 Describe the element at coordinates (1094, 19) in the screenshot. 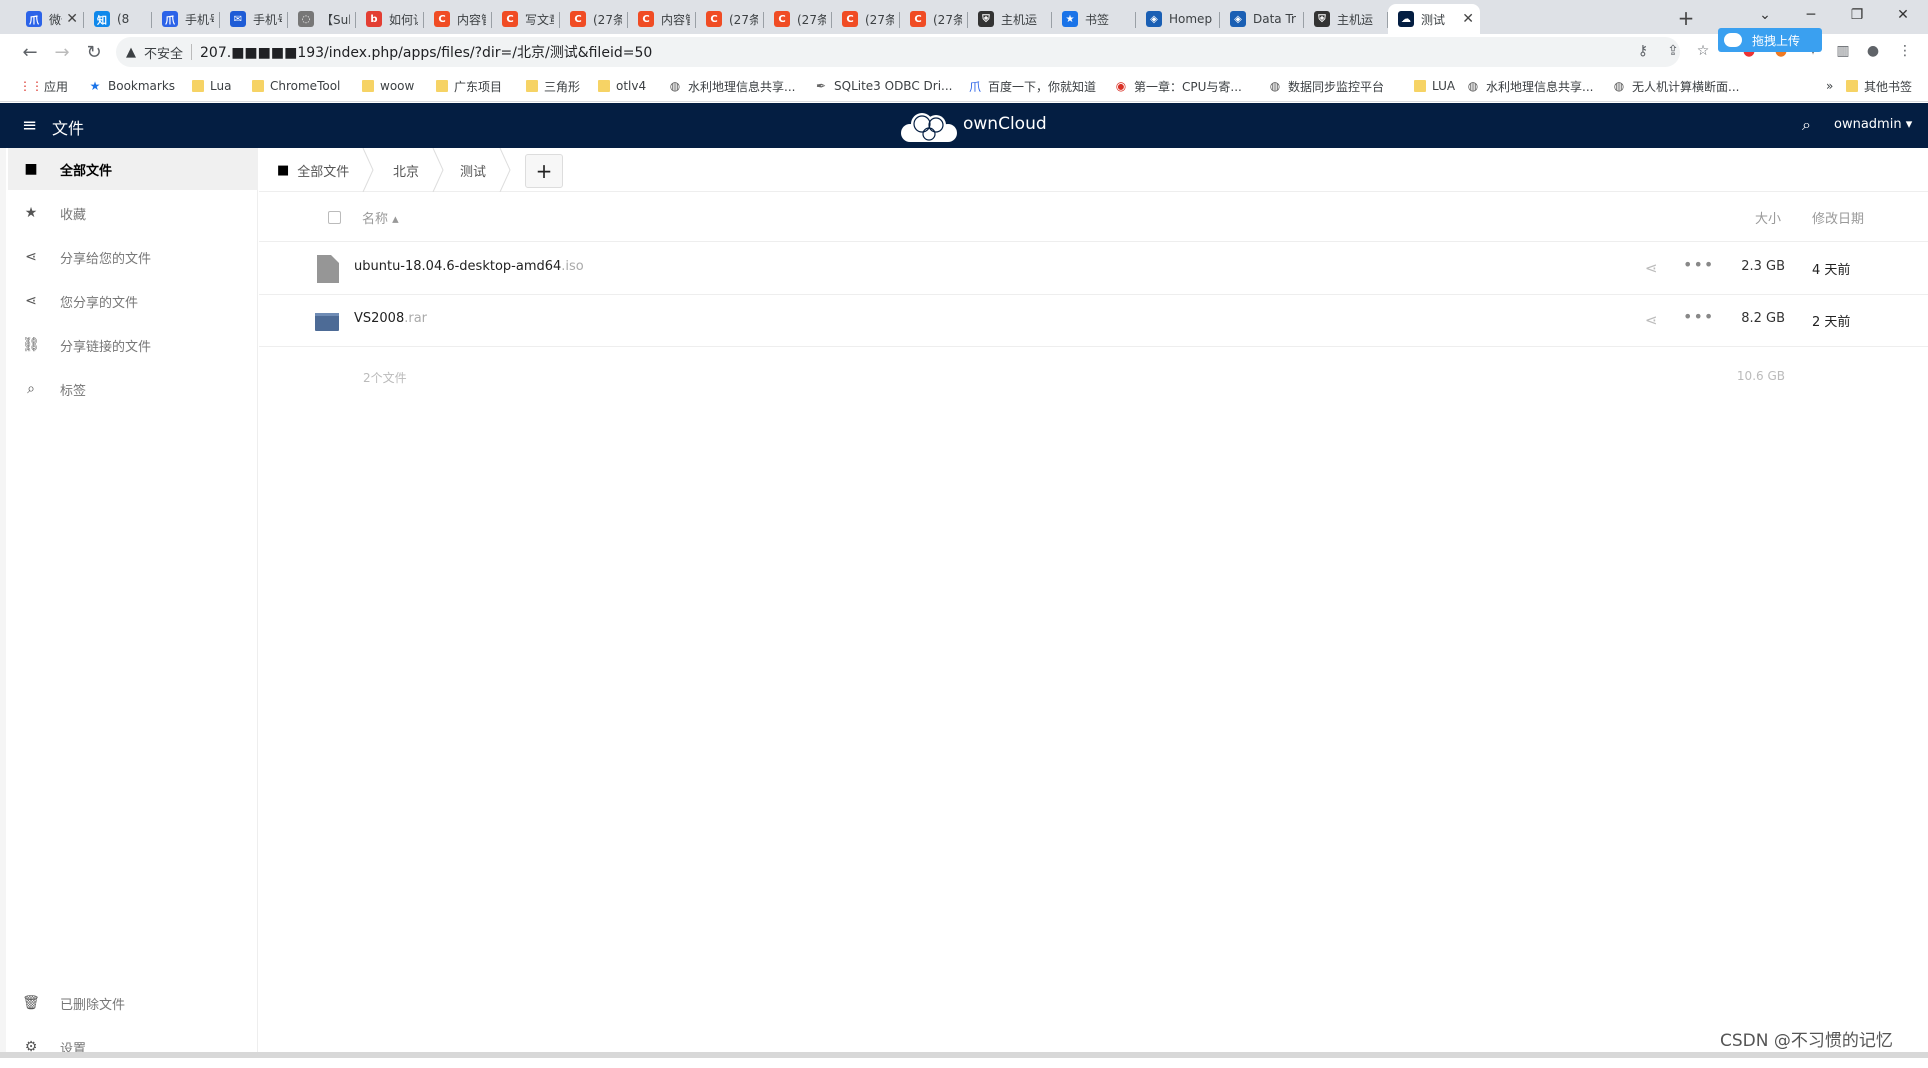

I see `browser-tab: ★ 书签` at that location.